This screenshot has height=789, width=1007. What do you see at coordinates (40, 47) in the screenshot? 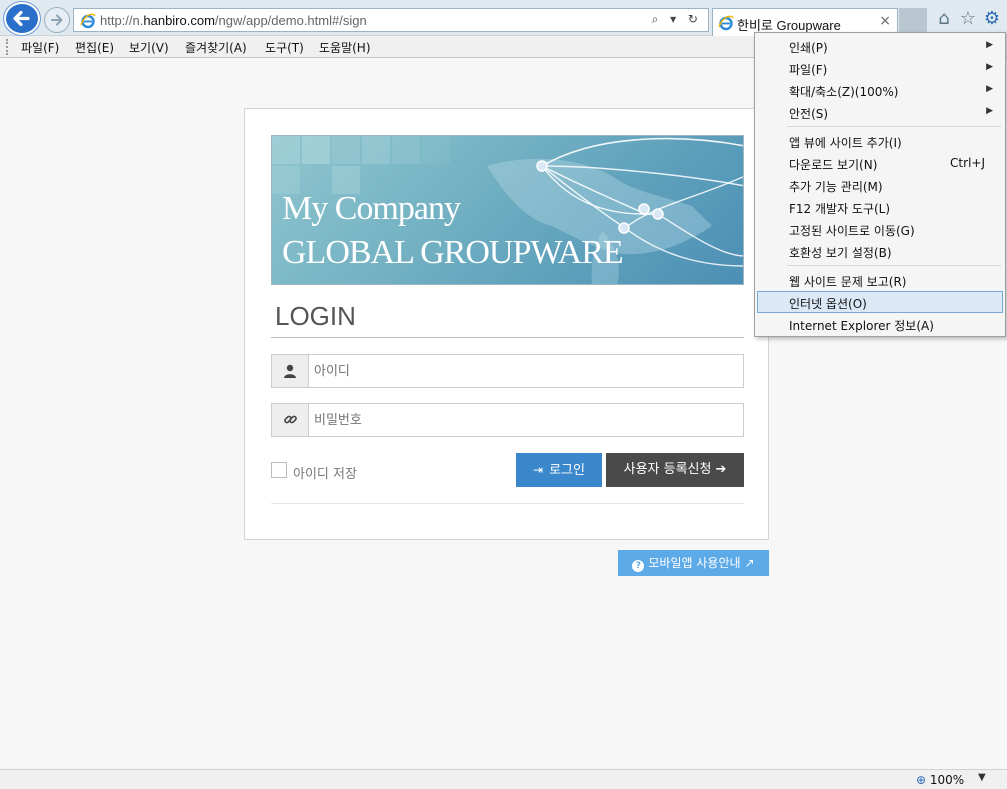
I see `menu-file: 파일(F)` at bounding box center [40, 47].